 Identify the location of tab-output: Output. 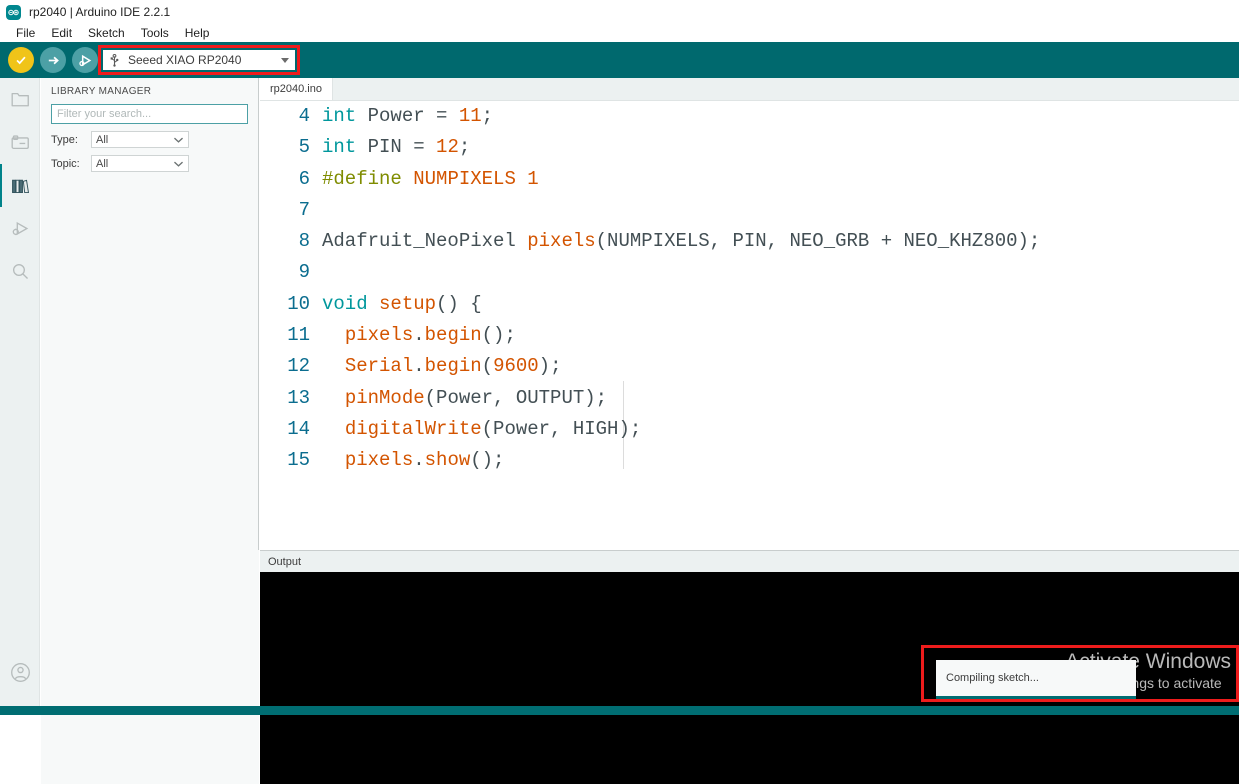
(284, 562).